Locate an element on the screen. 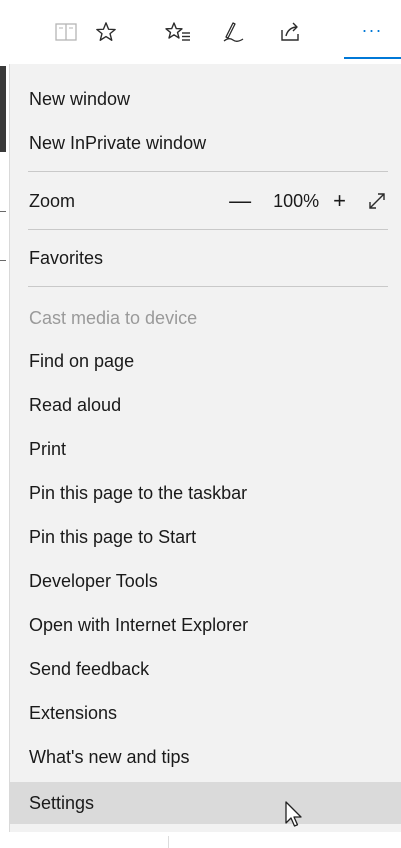 The height and width of the screenshot is (848, 401). menu-item-label: New InPrivate window is located at coordinates (118, 142).